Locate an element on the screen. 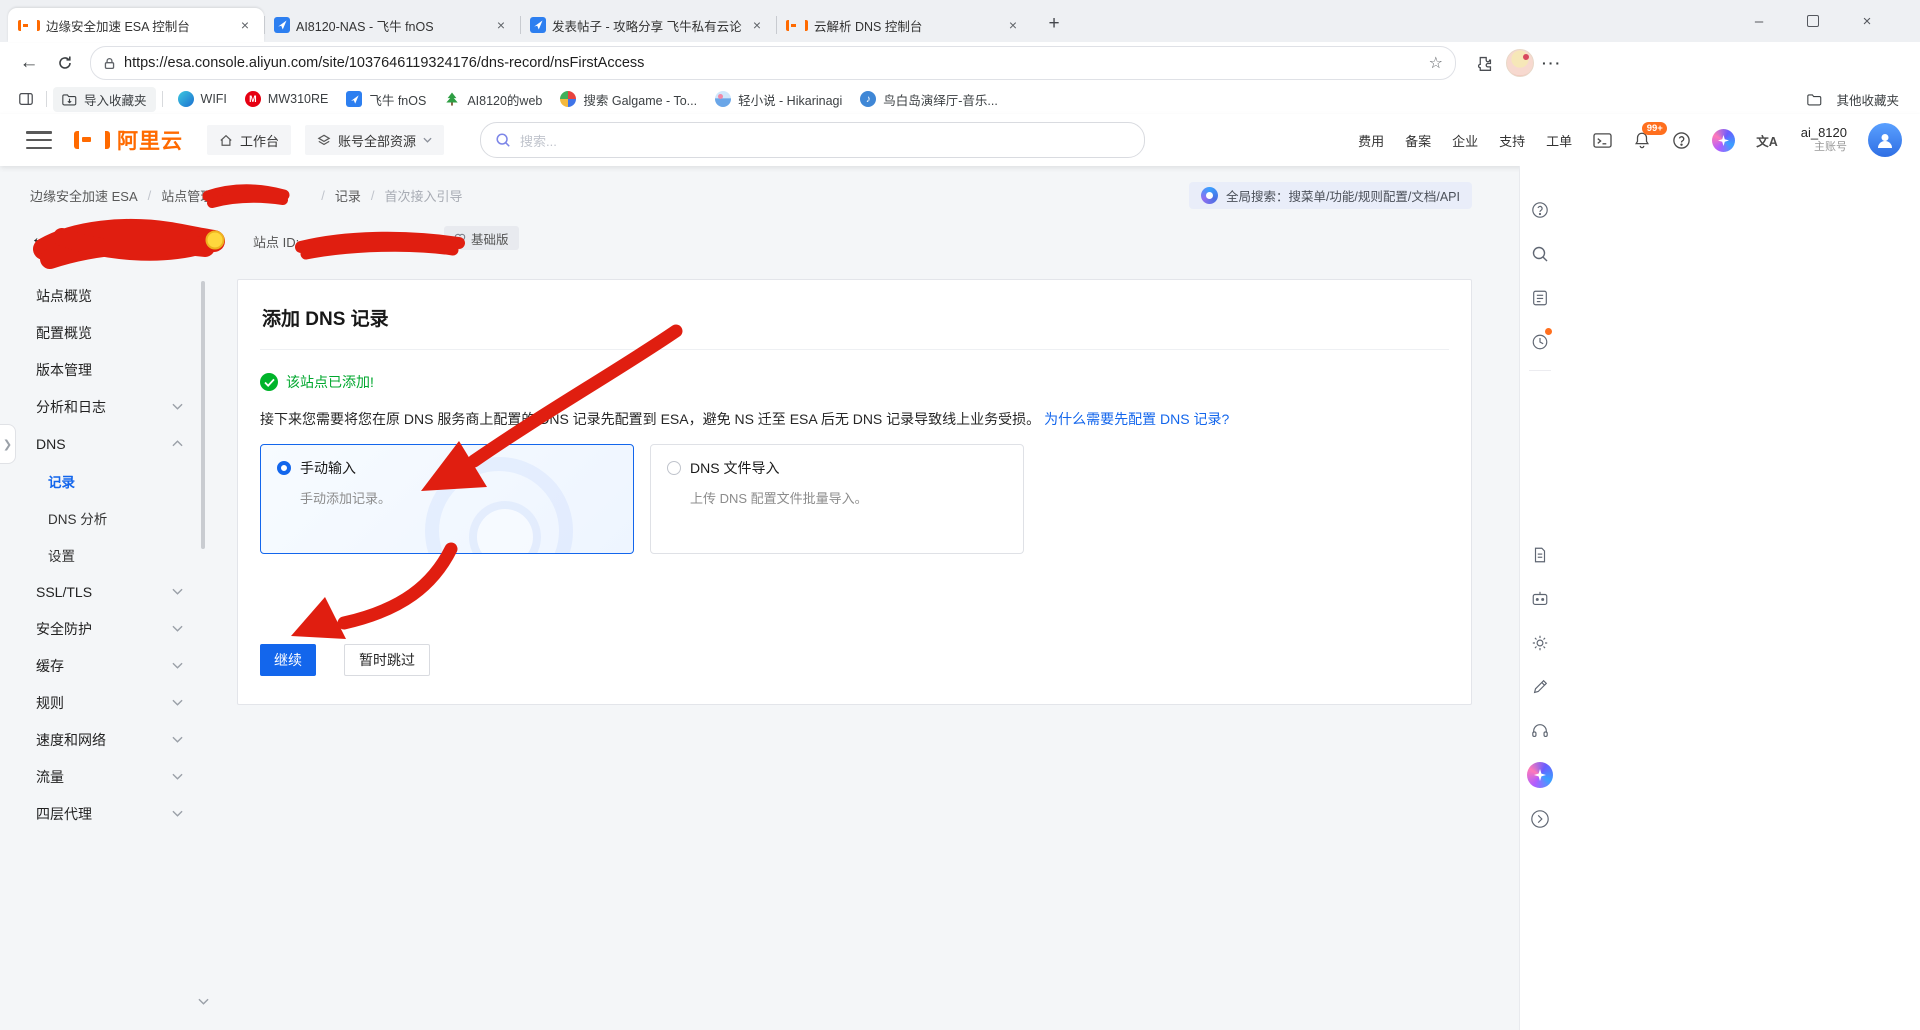 The width and height of the screenshot is (1920, 1030). bookmark-label: MW310RE is located at coordinates (298, 99).